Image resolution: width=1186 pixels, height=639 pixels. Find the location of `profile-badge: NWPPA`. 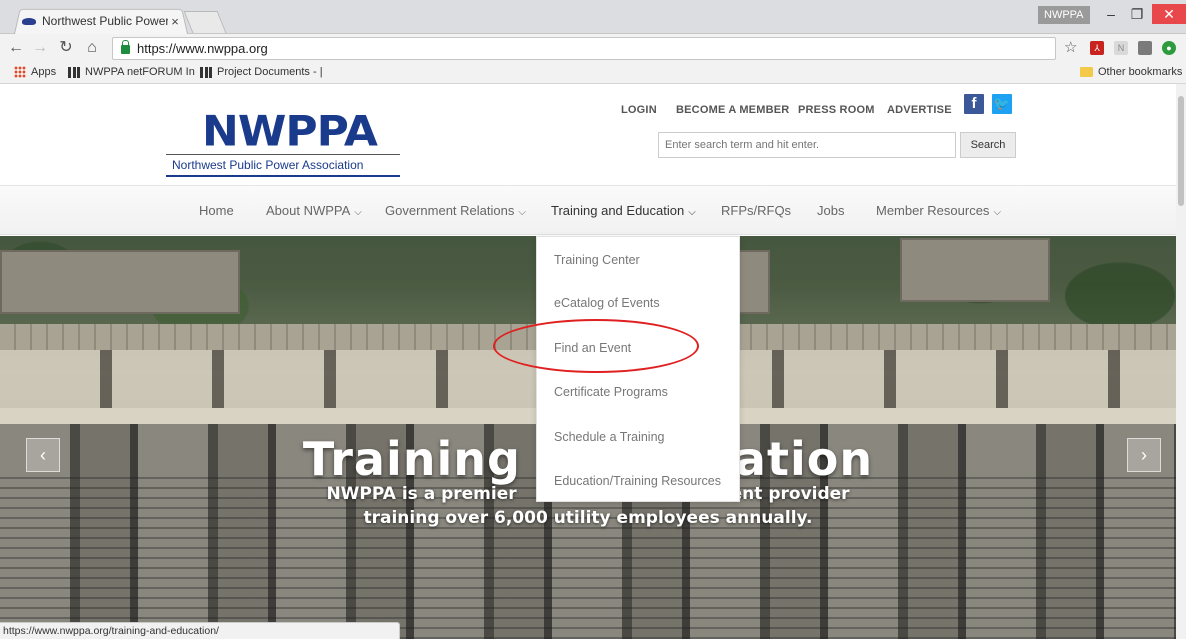

profile-badge: NWPPA is located at coordinates (1064, 15).